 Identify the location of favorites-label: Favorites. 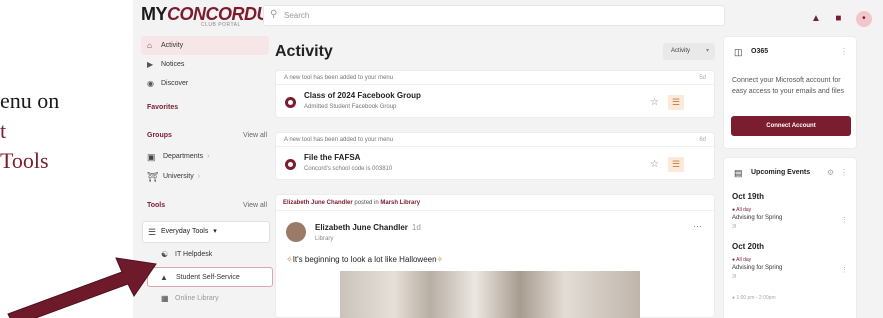
(163, 107).